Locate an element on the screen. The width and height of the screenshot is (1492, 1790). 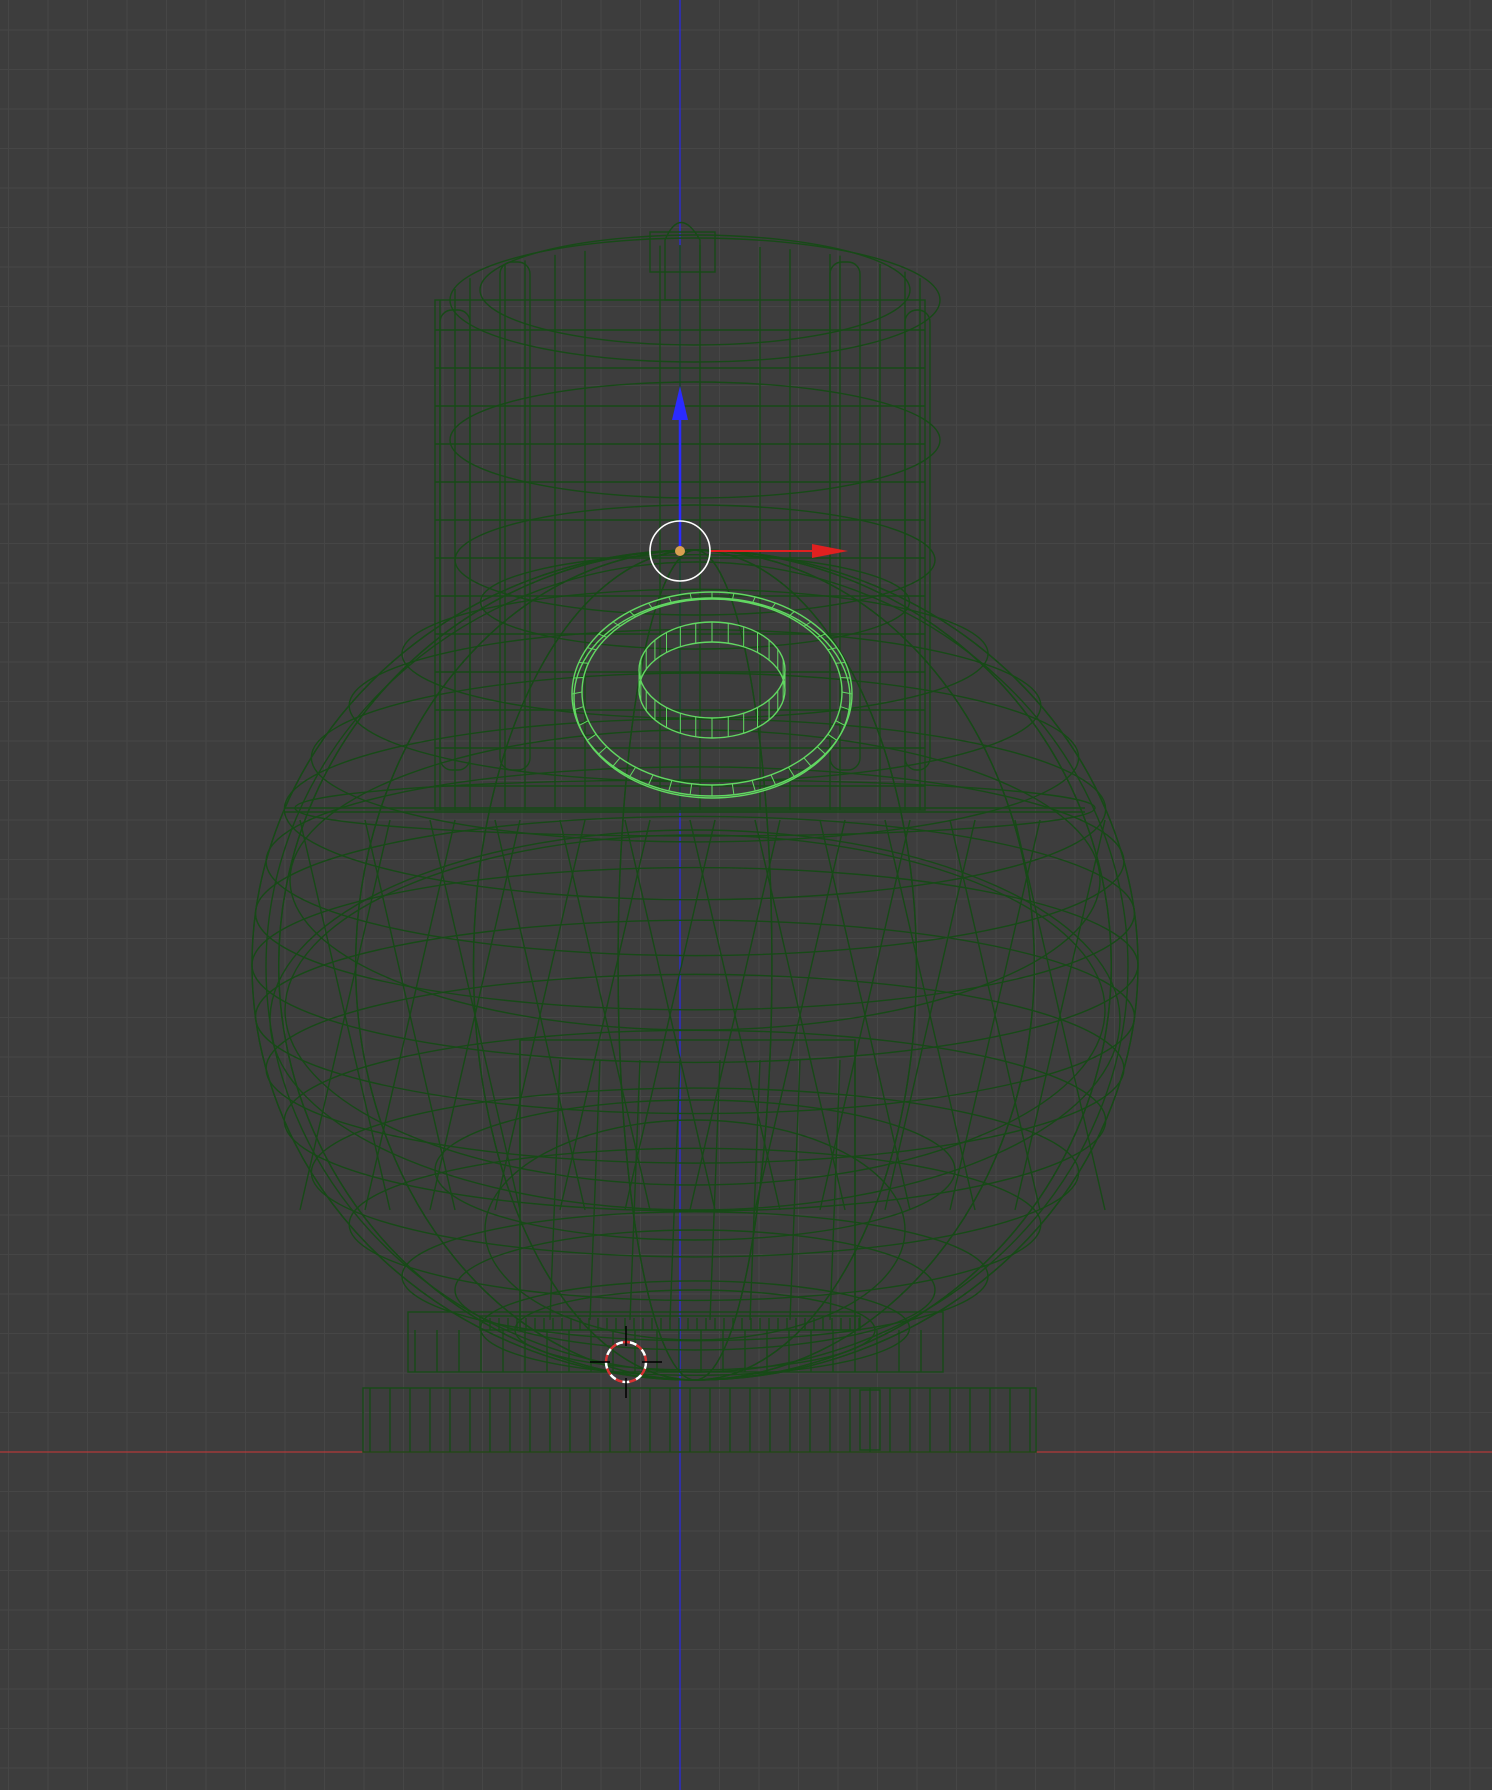
gizmo-z-arrow-head is located at coordinates (680, 403).